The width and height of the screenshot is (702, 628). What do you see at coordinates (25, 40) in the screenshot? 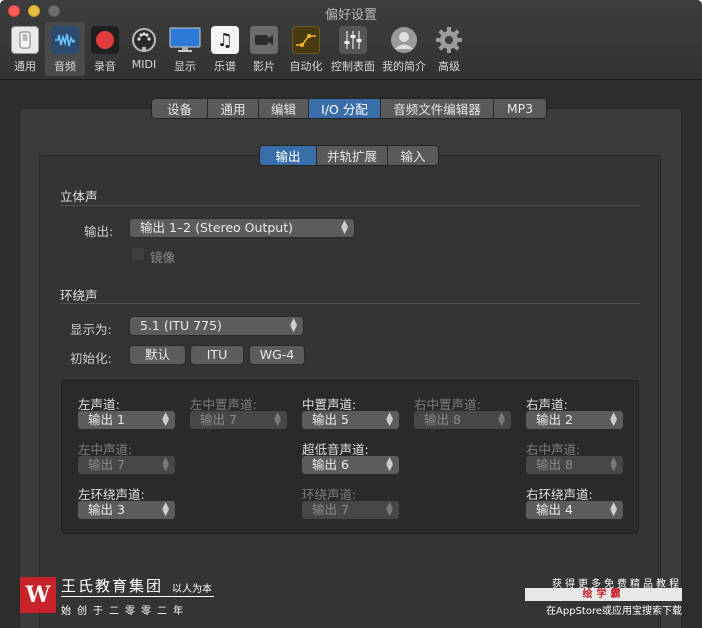
I see `general-switch-icon` at bounding box center [25, 40].